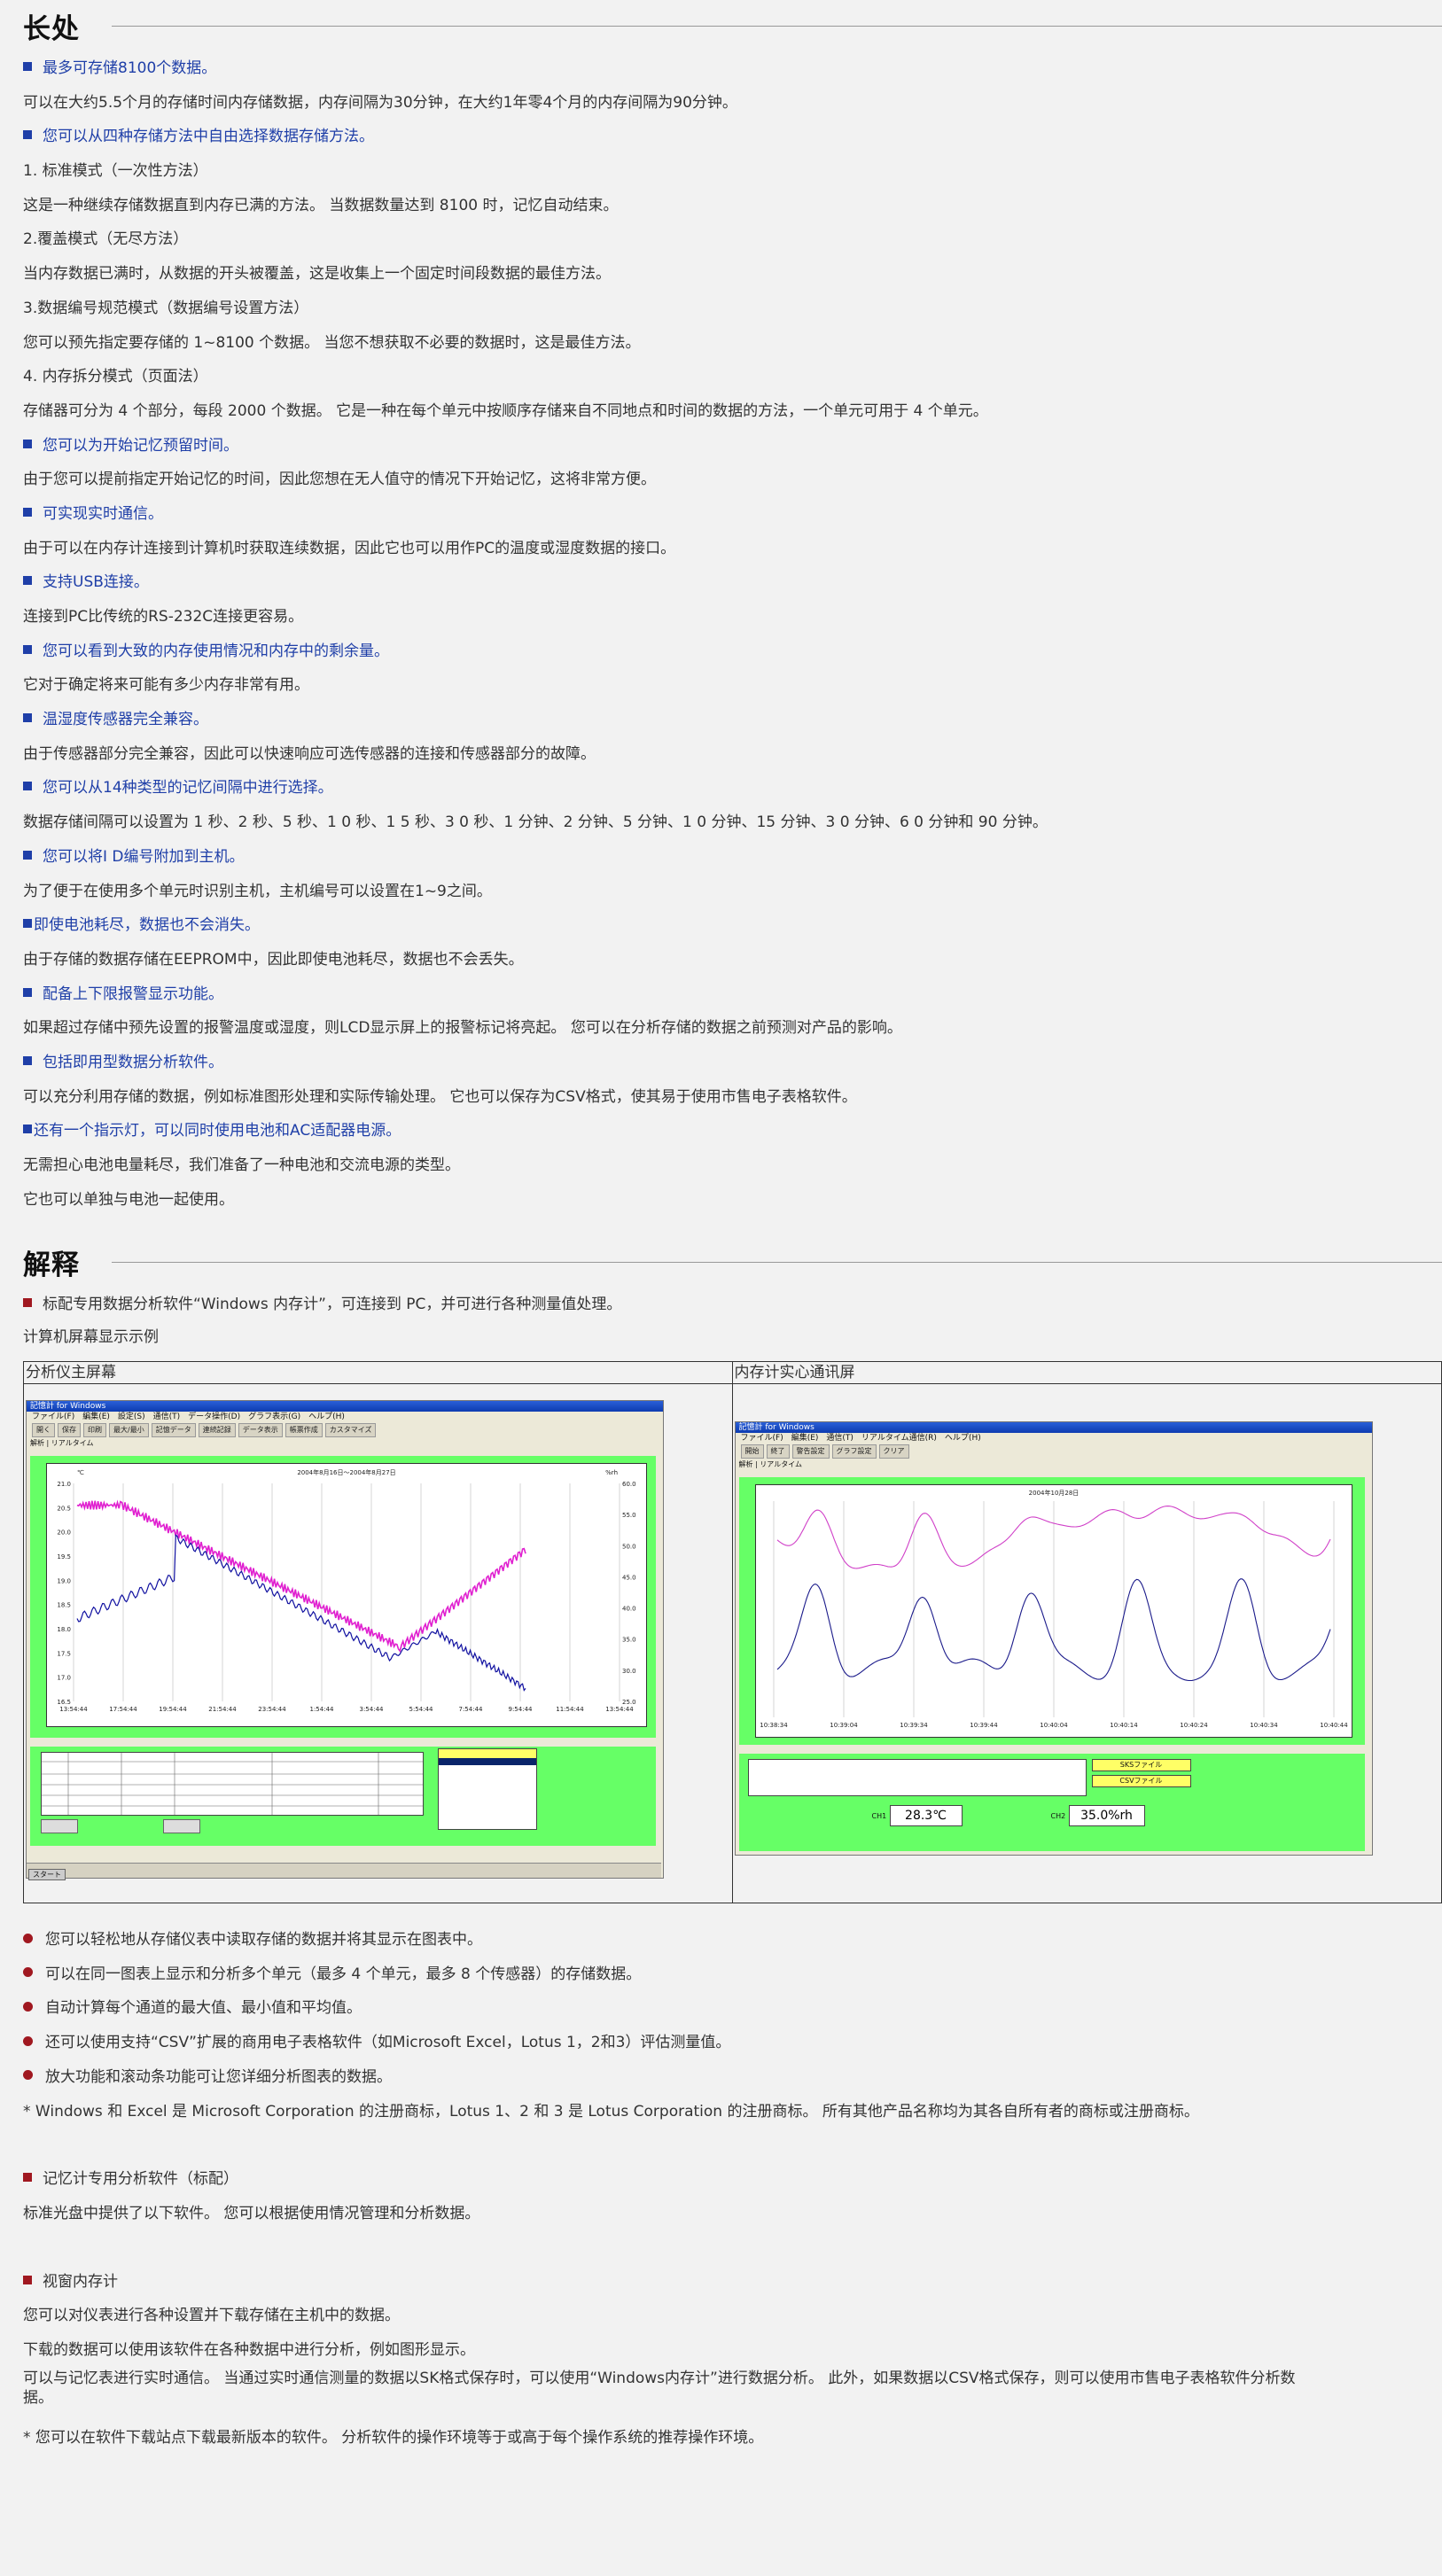 Image resolution: width=1442 pixels, height=2576 pixels. Describe the element at coordinates (732, 69) in the screenshot. I see `feature-headline: 最多可存储8100个数据。` at that location.